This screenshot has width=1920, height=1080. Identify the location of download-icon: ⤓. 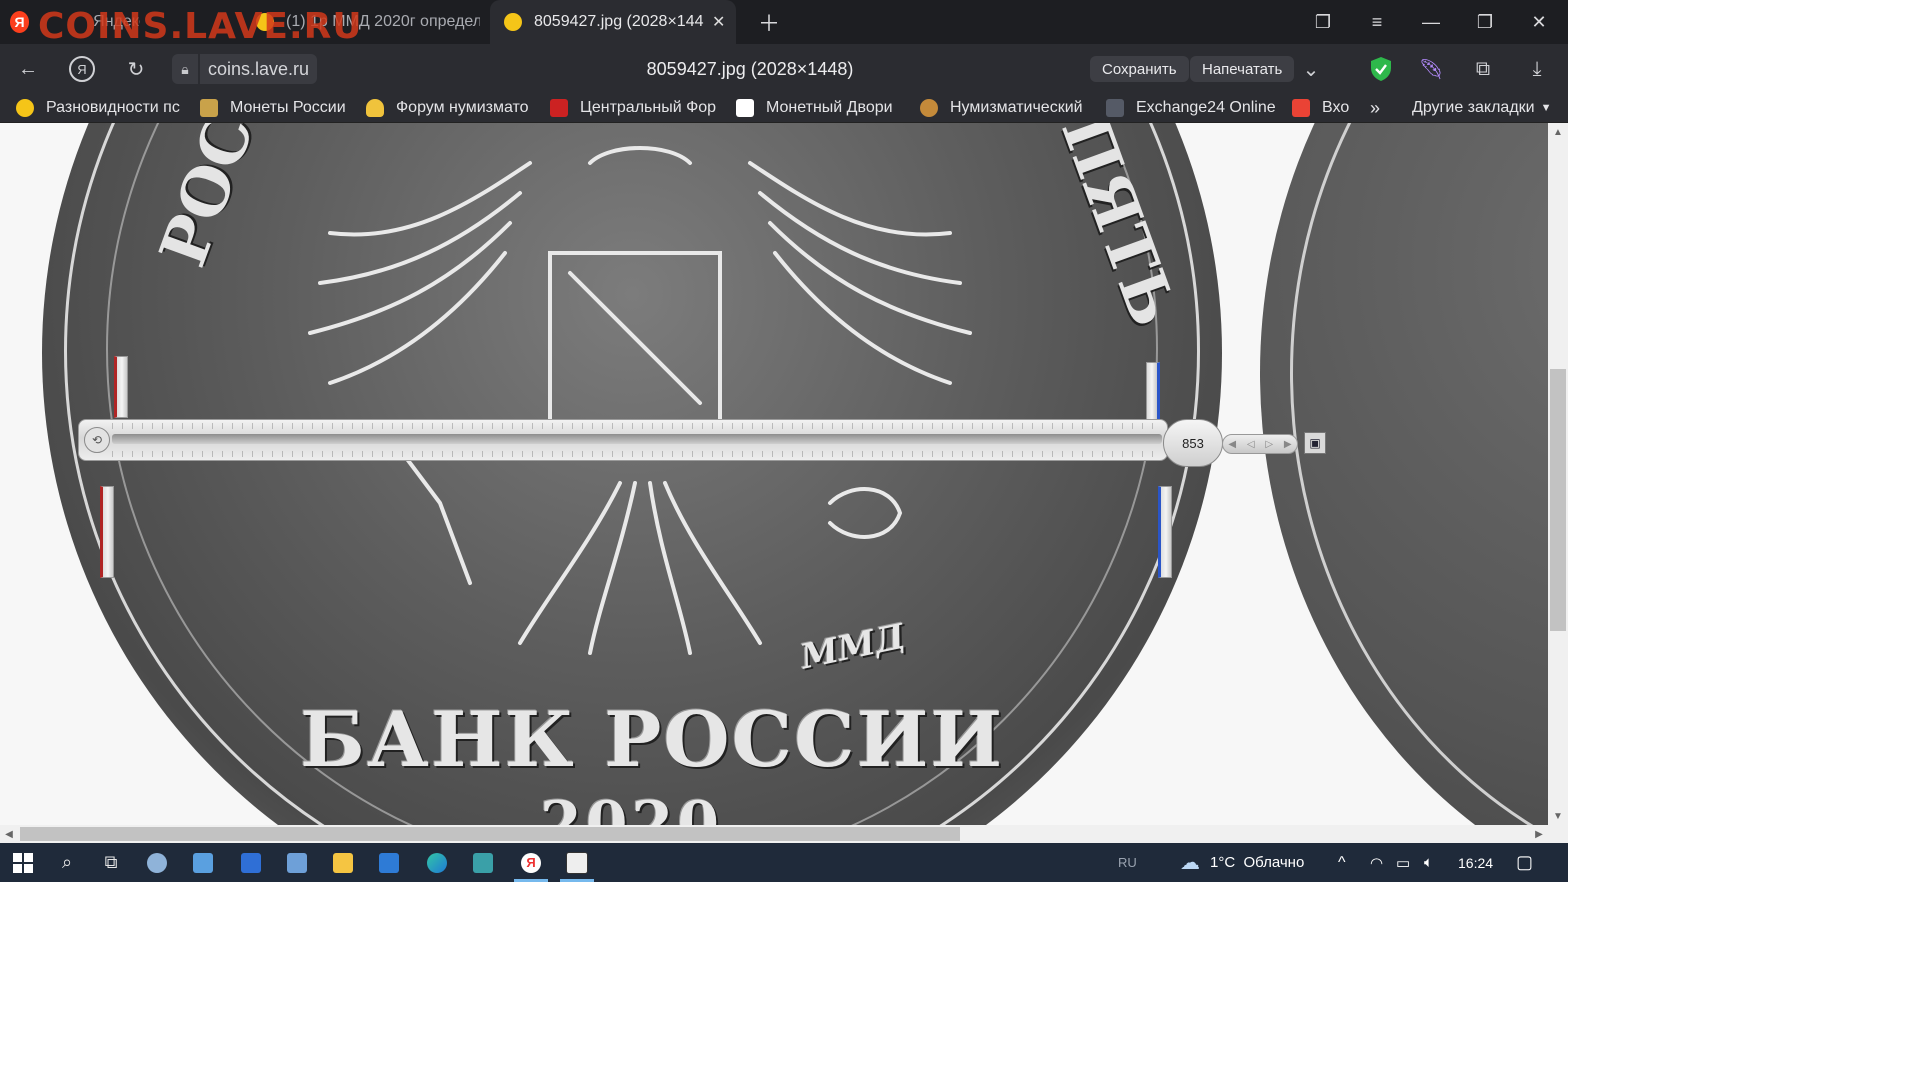
(1537, 68).